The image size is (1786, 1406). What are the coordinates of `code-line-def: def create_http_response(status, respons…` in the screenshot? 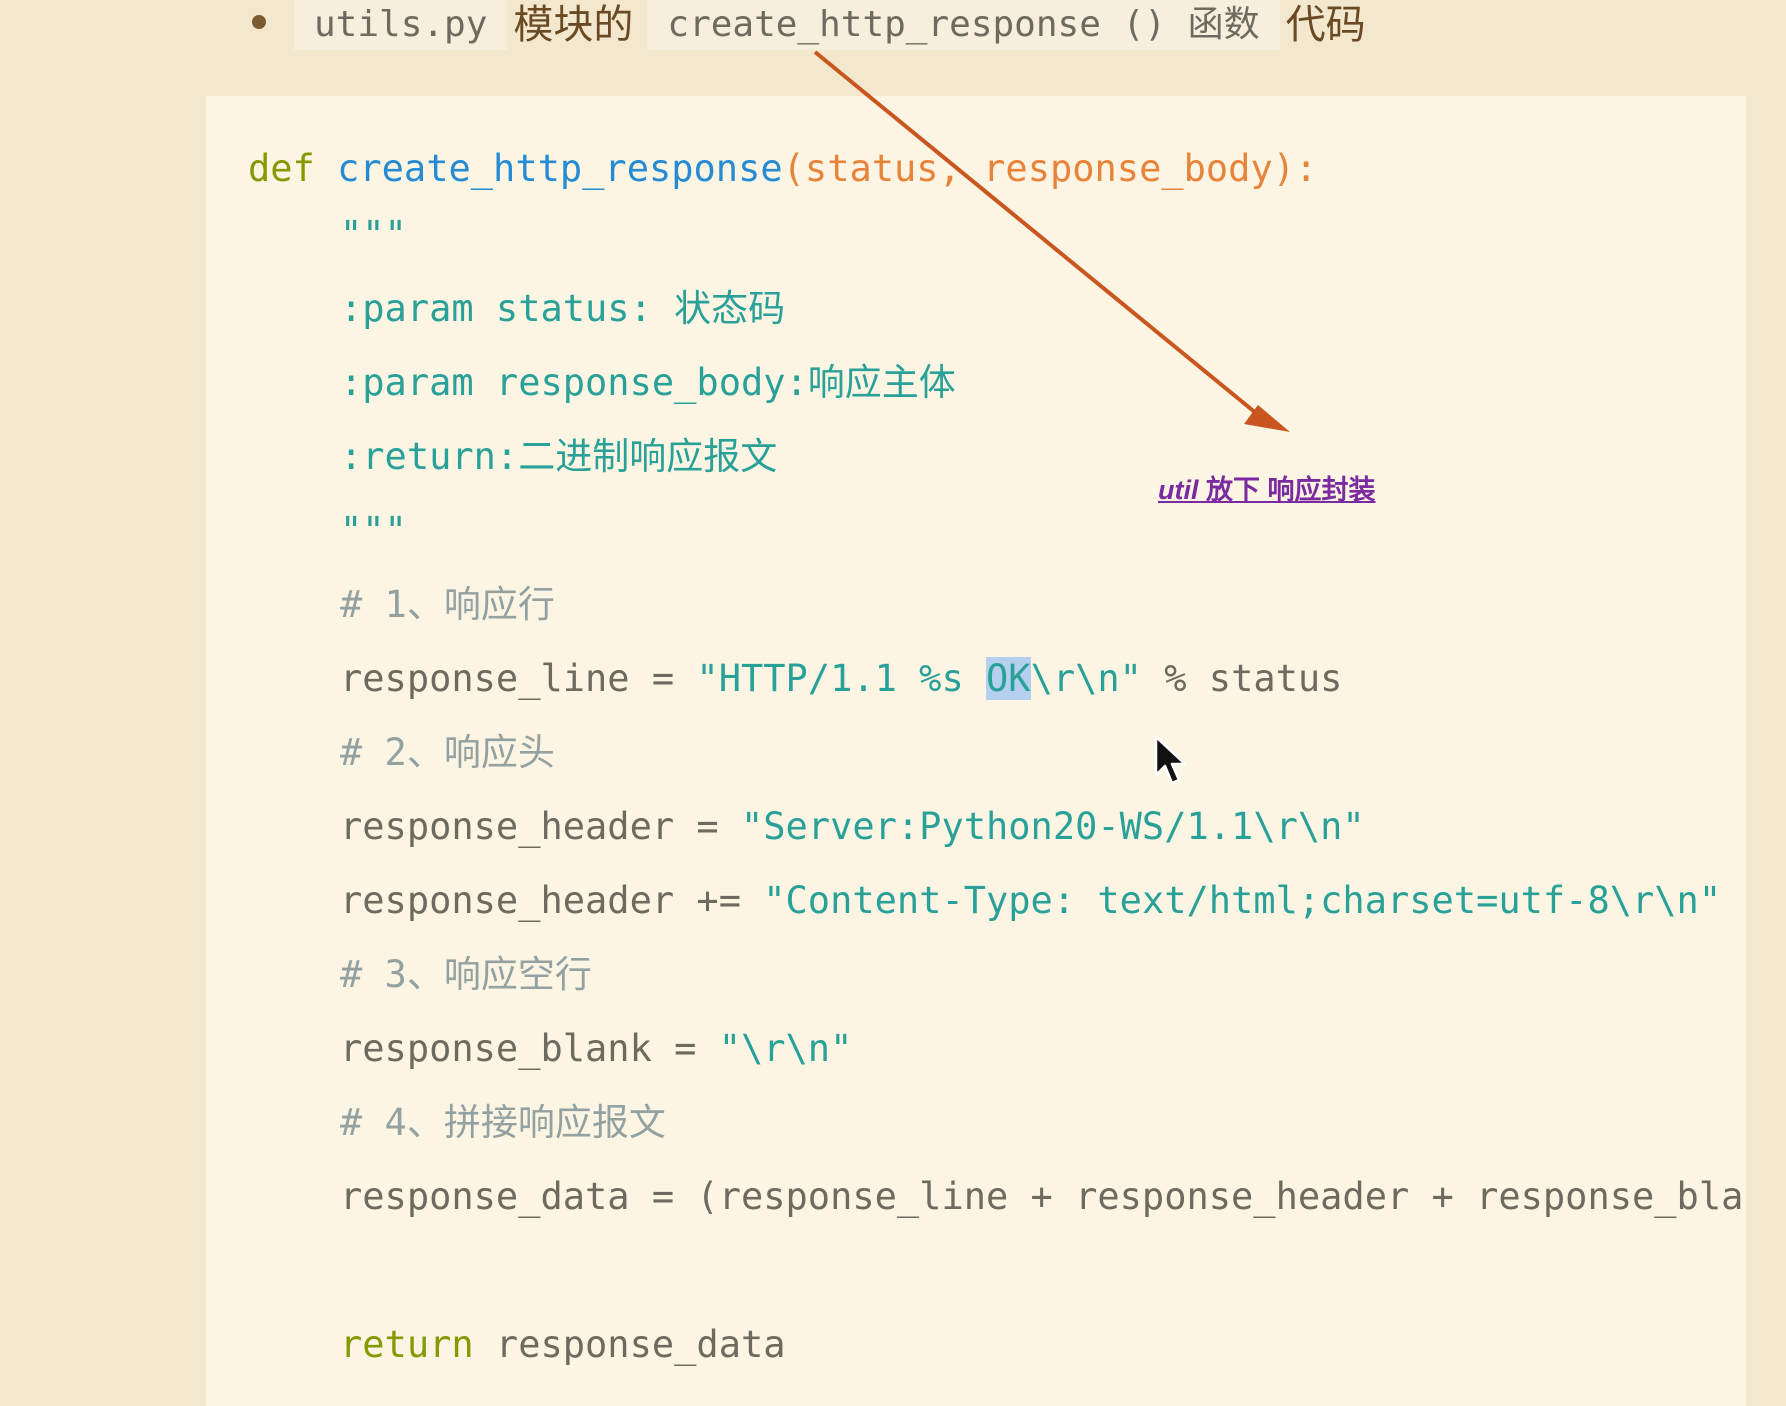 It's located at (782, 169).